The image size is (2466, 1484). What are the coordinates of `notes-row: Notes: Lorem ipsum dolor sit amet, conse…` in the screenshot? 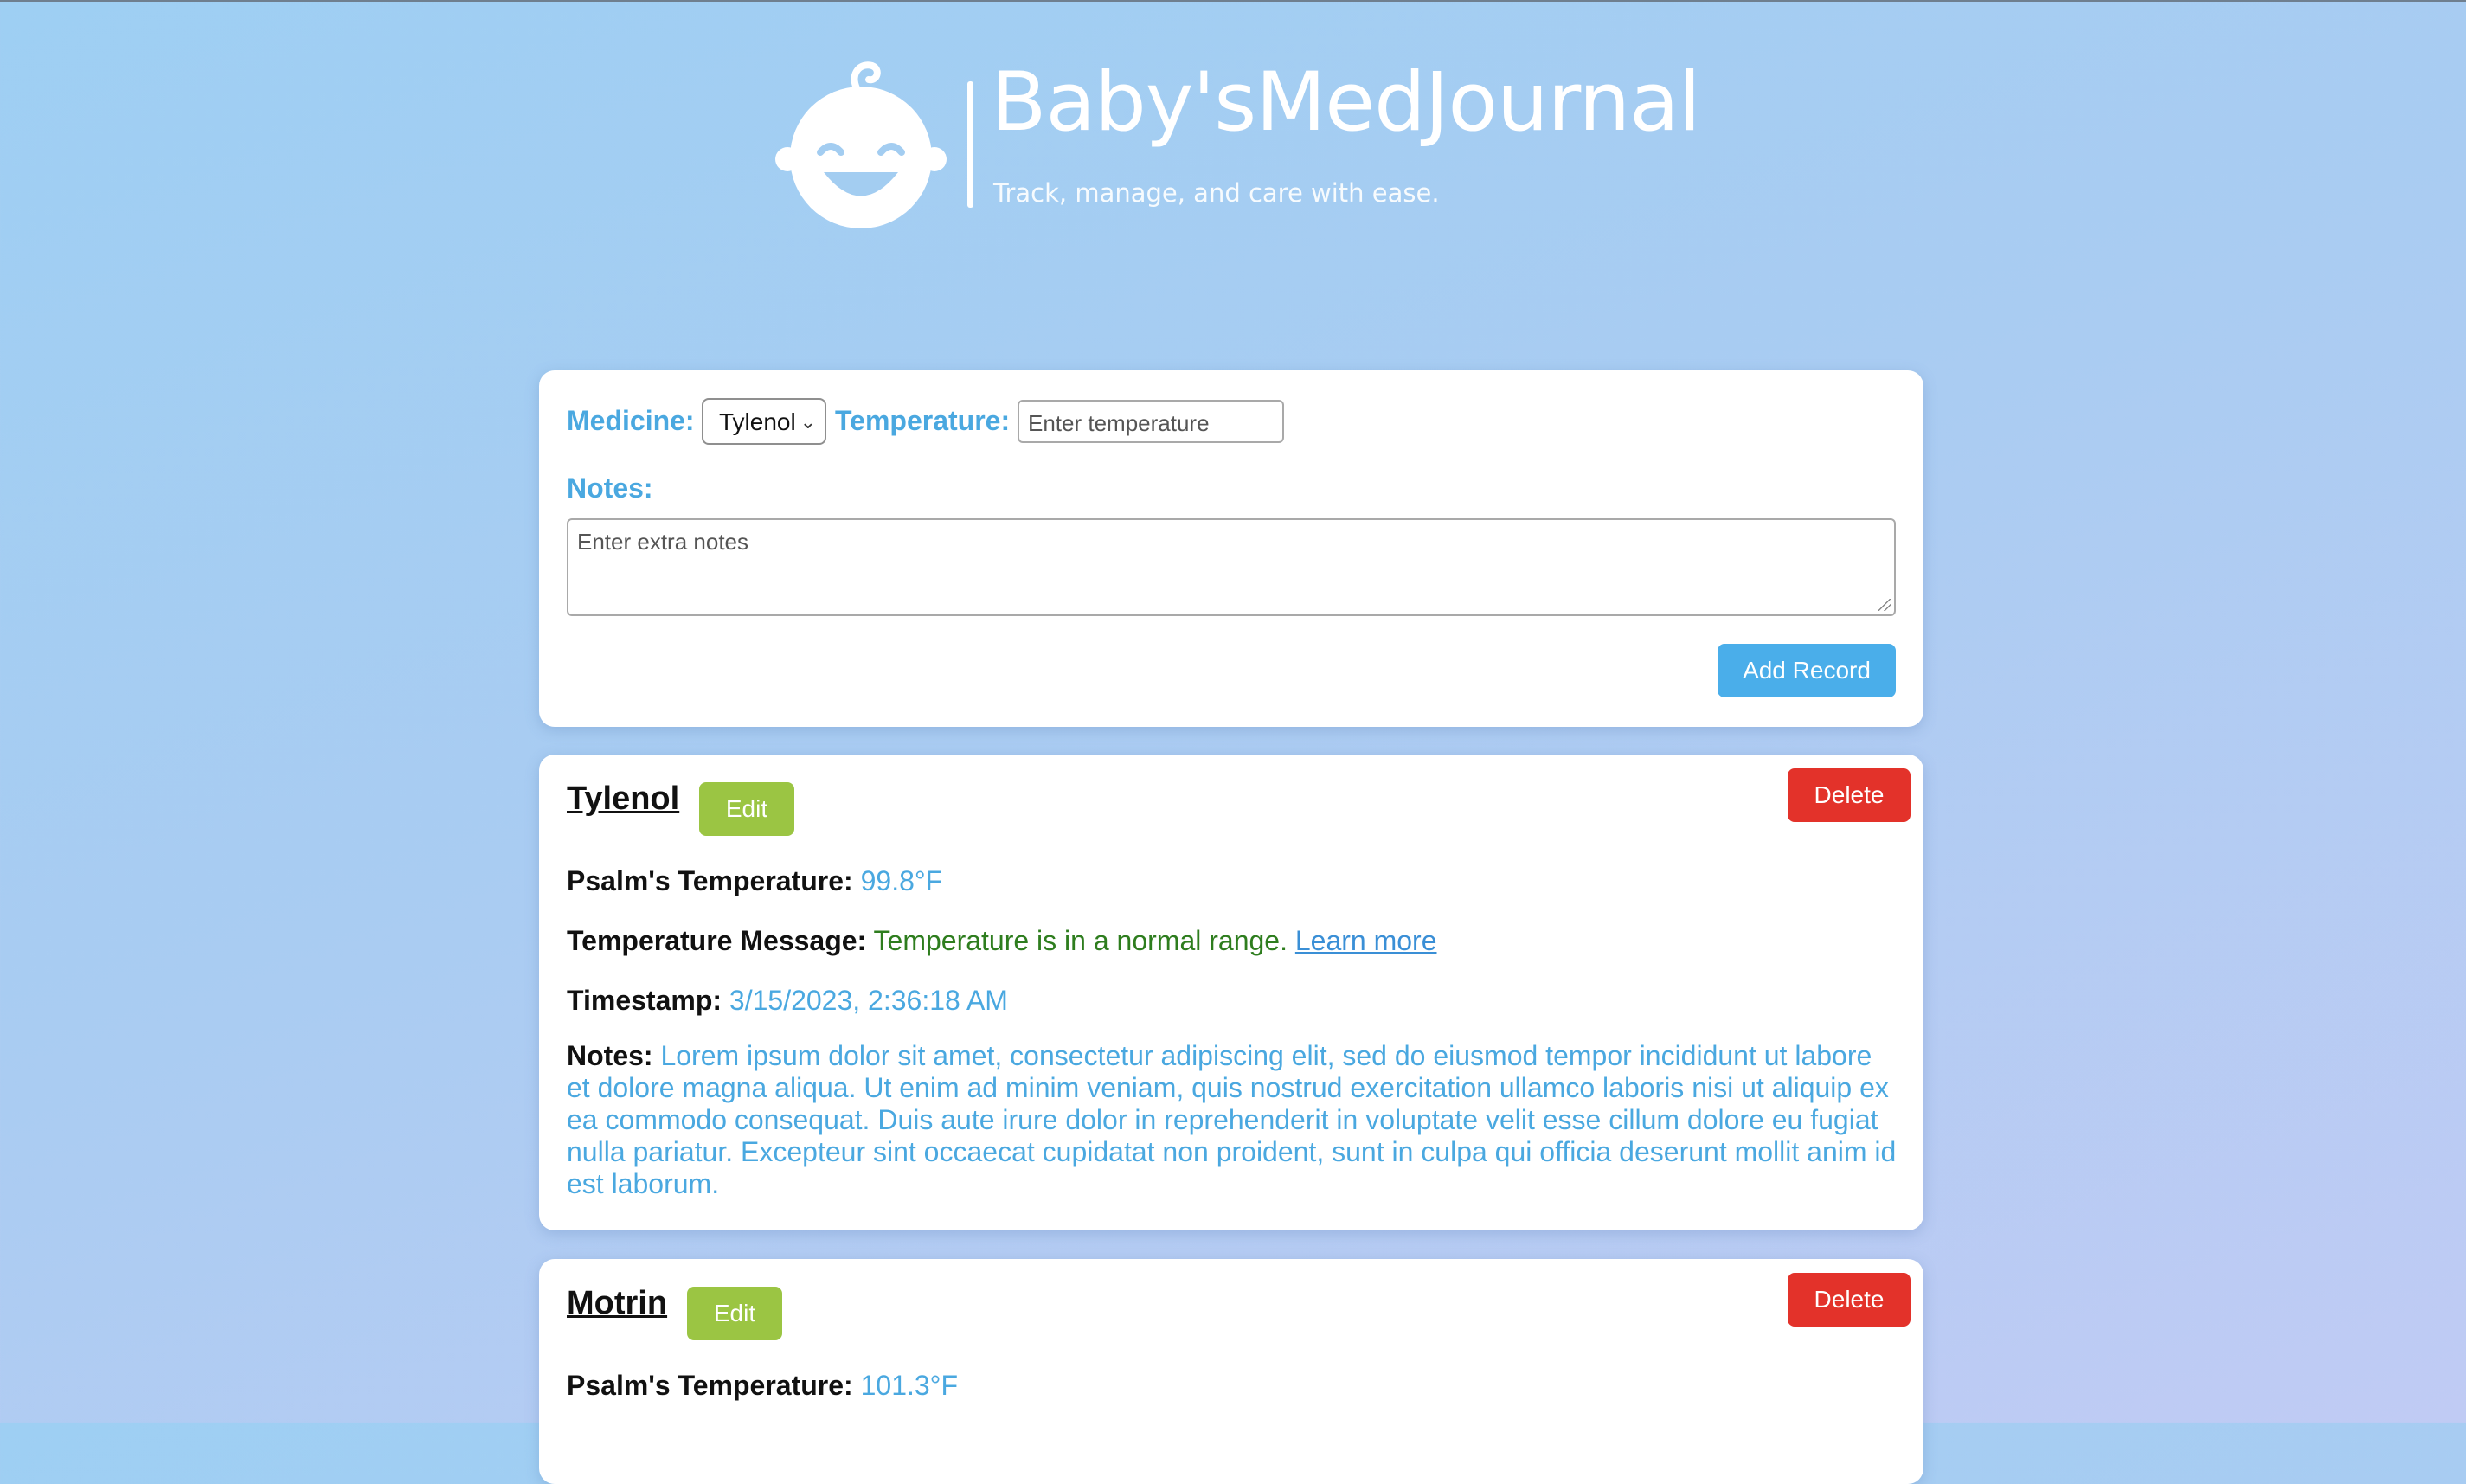 It's located at (1233, 1120).